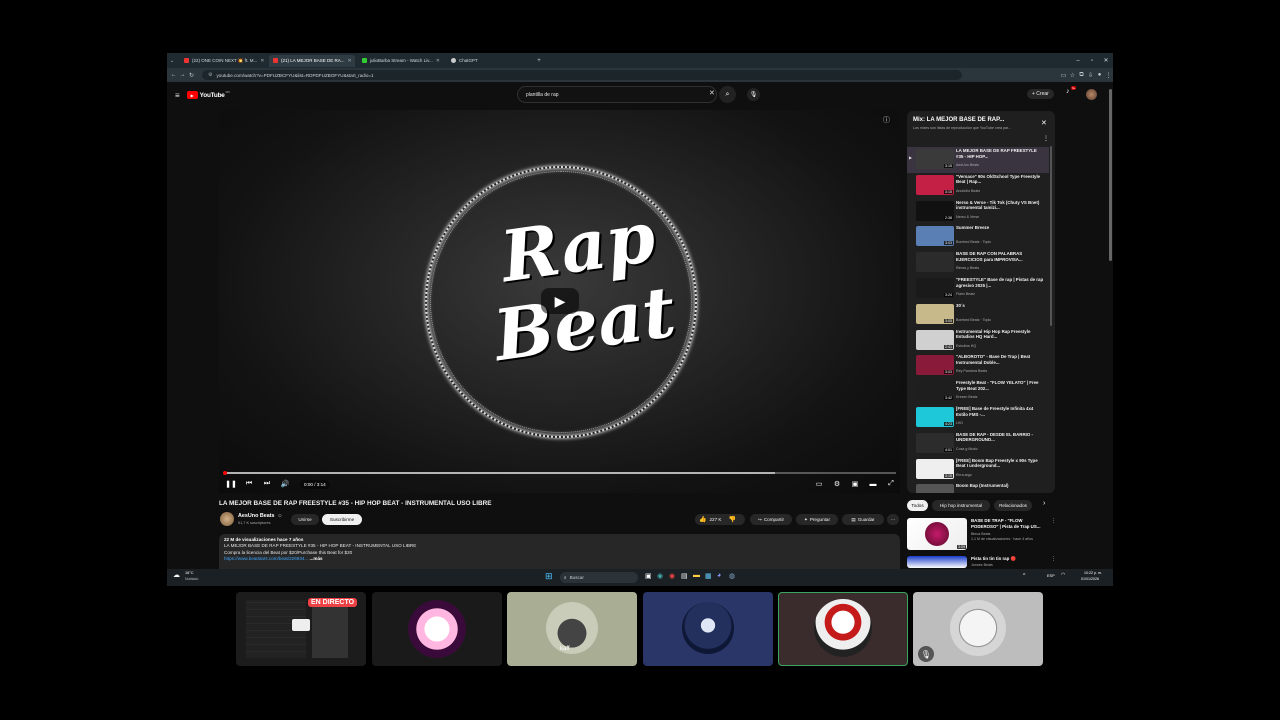 The width and height of the screenshot is (1280, 720). What do you see at coordinates (843, 629) in the screenshot?
I see `participant-tile-speaking` at bounding box center [843, 629].